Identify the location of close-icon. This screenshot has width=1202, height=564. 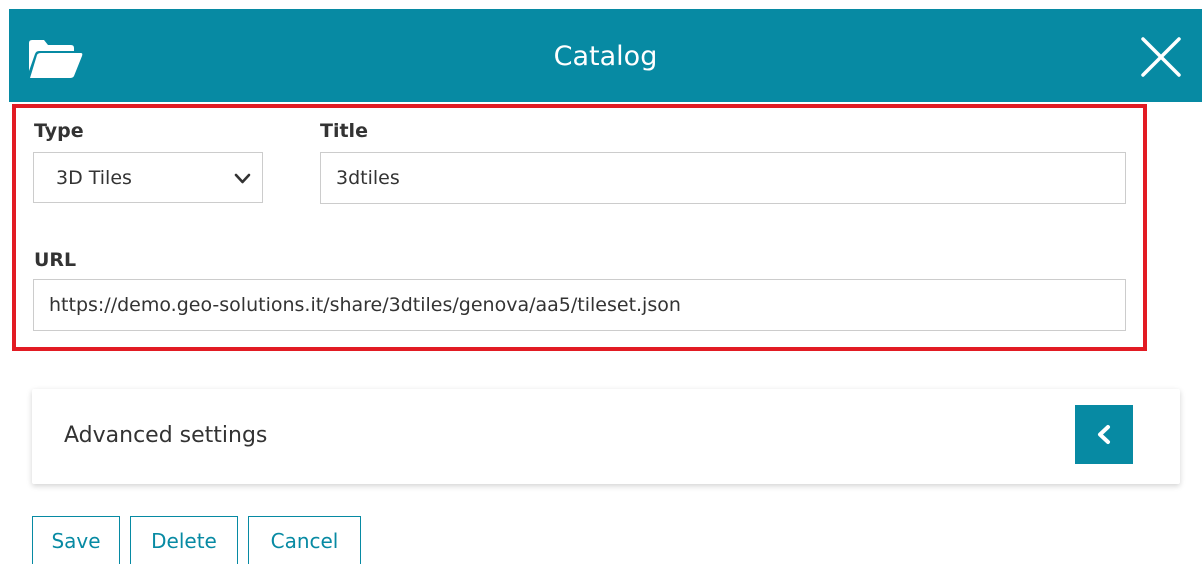
(1161, 57).